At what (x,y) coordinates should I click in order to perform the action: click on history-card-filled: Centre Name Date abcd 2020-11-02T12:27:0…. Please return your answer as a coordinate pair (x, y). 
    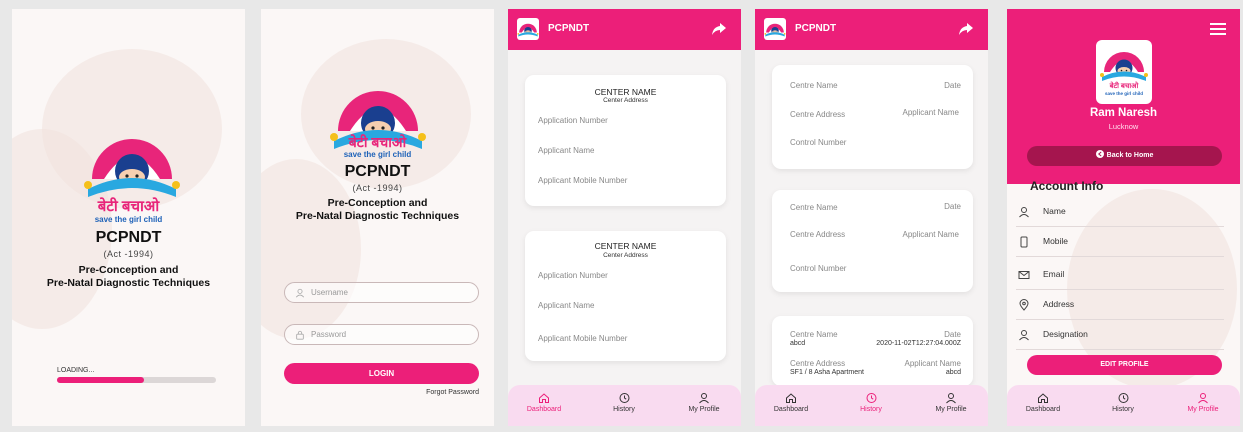
    Looking at the image, I should click on (872, 351).